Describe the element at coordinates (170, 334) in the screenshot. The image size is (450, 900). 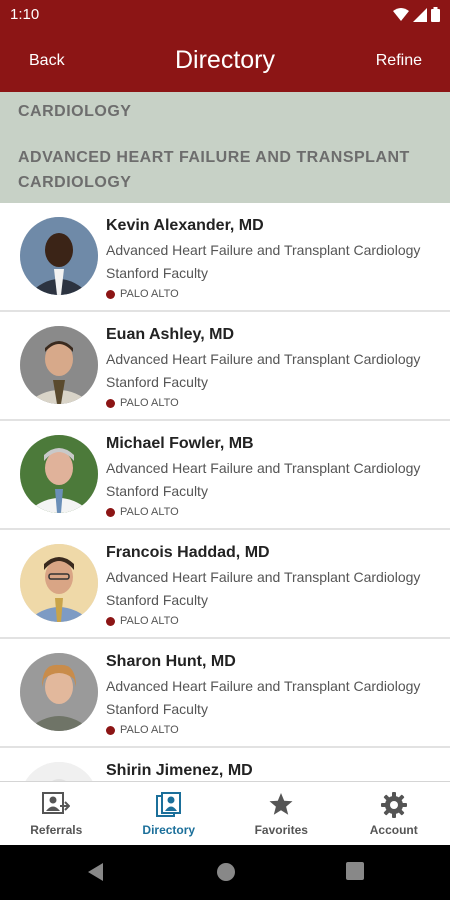
I see `doctor-name: Euan Ashley, MD` at that location.